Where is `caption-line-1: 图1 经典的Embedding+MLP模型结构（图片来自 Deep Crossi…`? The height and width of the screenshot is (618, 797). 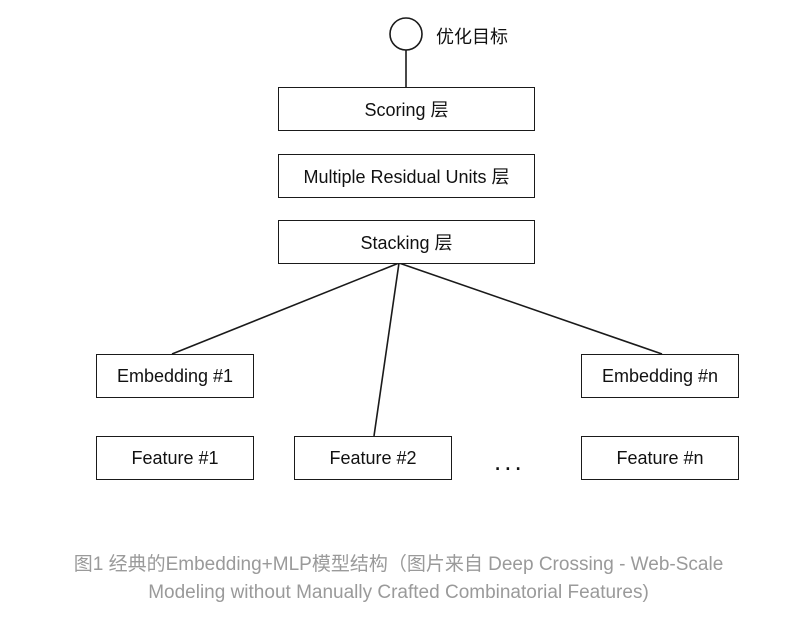
caption-line-1: 图1 经典的Embedding+MLP模型结构（图片来自 Deep Crossi… is located at coordinates (398, 564).